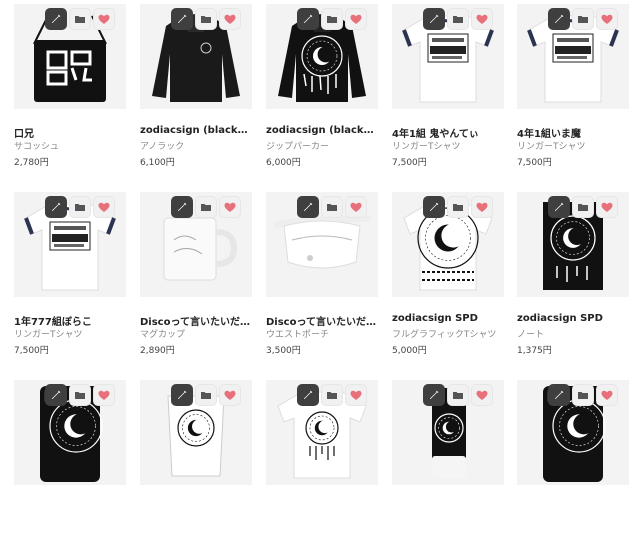 This screenshot has width=640, height=550. Describe the element at coordinates (573, 89) in the screenshot. I see `product-card: 4年1組いま魔 リンガーTシャツ 7,500円` at that location.